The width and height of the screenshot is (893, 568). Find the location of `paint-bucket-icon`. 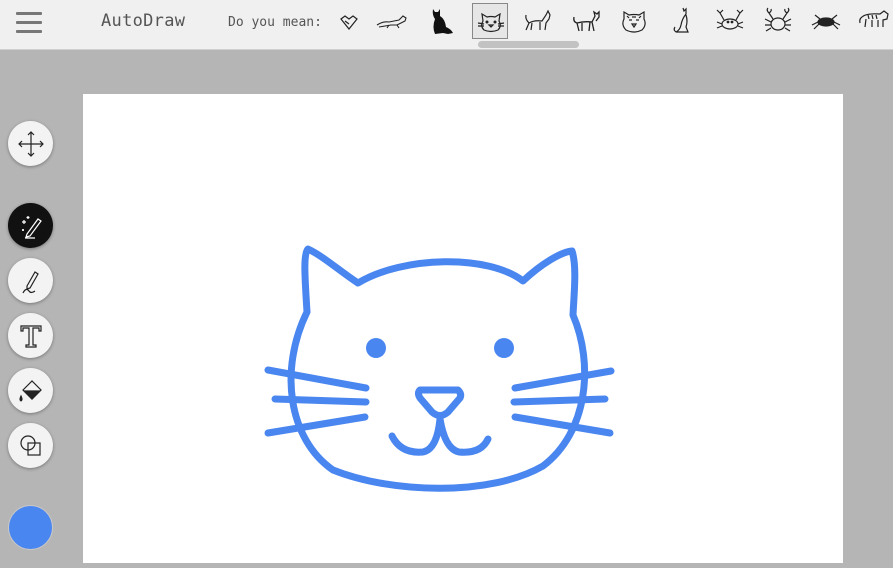

paint-bucket-icon is located at coordinates (30, 390).